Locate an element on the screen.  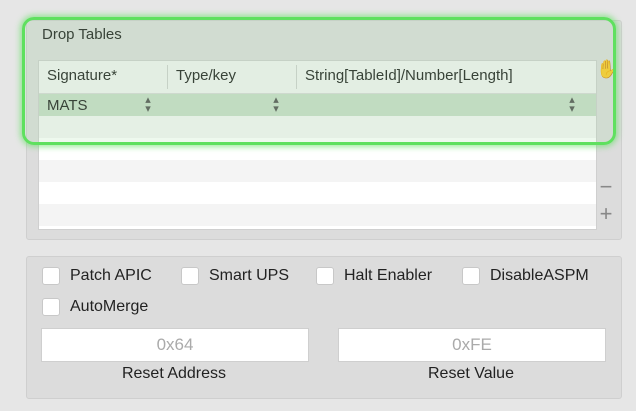
smart-ups-checkbox: Smart UPS is located at coordinates (235, 276).